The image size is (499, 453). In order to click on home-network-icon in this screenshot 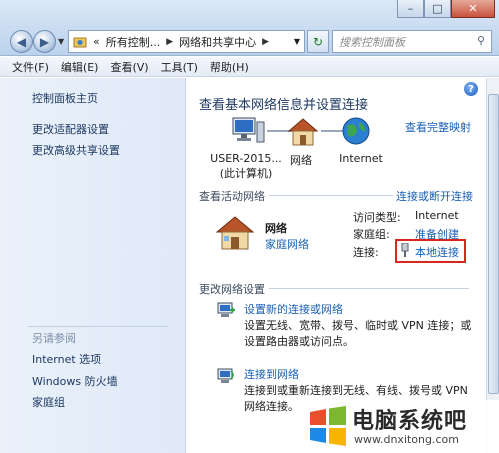, I will do `click(235, 233)`.